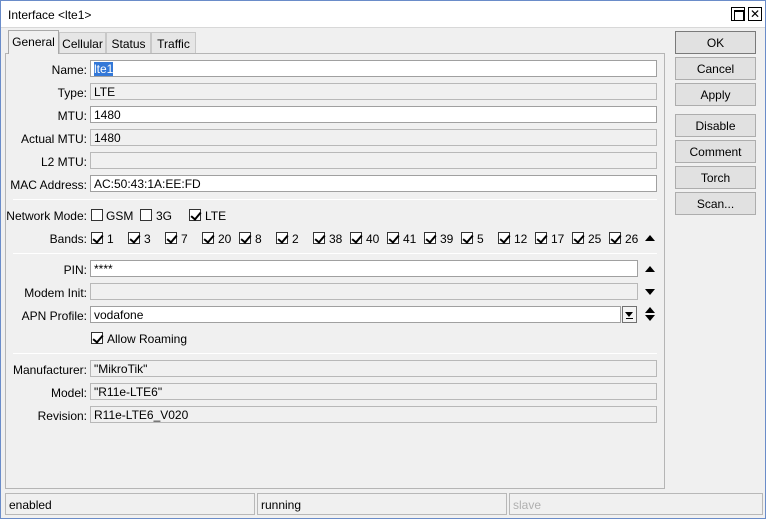 Image resolution: width=766 pixels, height=519 pixels. What do you see at coordinates (373, 414) in the screenshot?
I see `revision-field: R11e-LTE6_V020` at bounding box center [373, 414].